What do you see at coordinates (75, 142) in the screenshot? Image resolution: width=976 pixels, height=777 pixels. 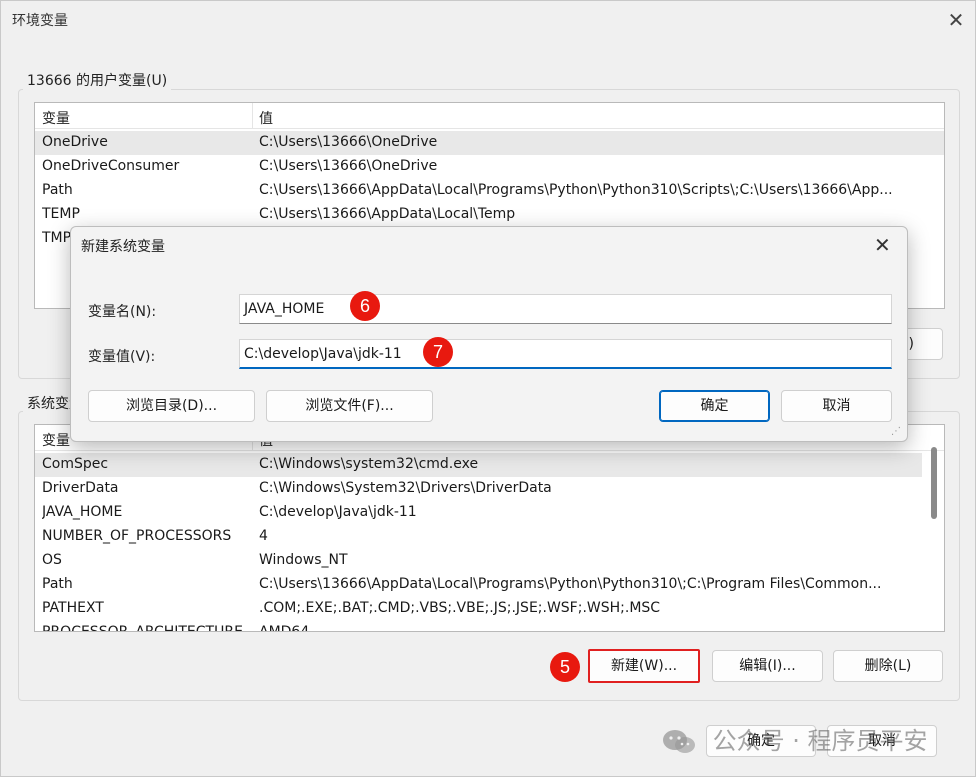 I see `row-name: OneDrive` at bounding box center [75, 142].